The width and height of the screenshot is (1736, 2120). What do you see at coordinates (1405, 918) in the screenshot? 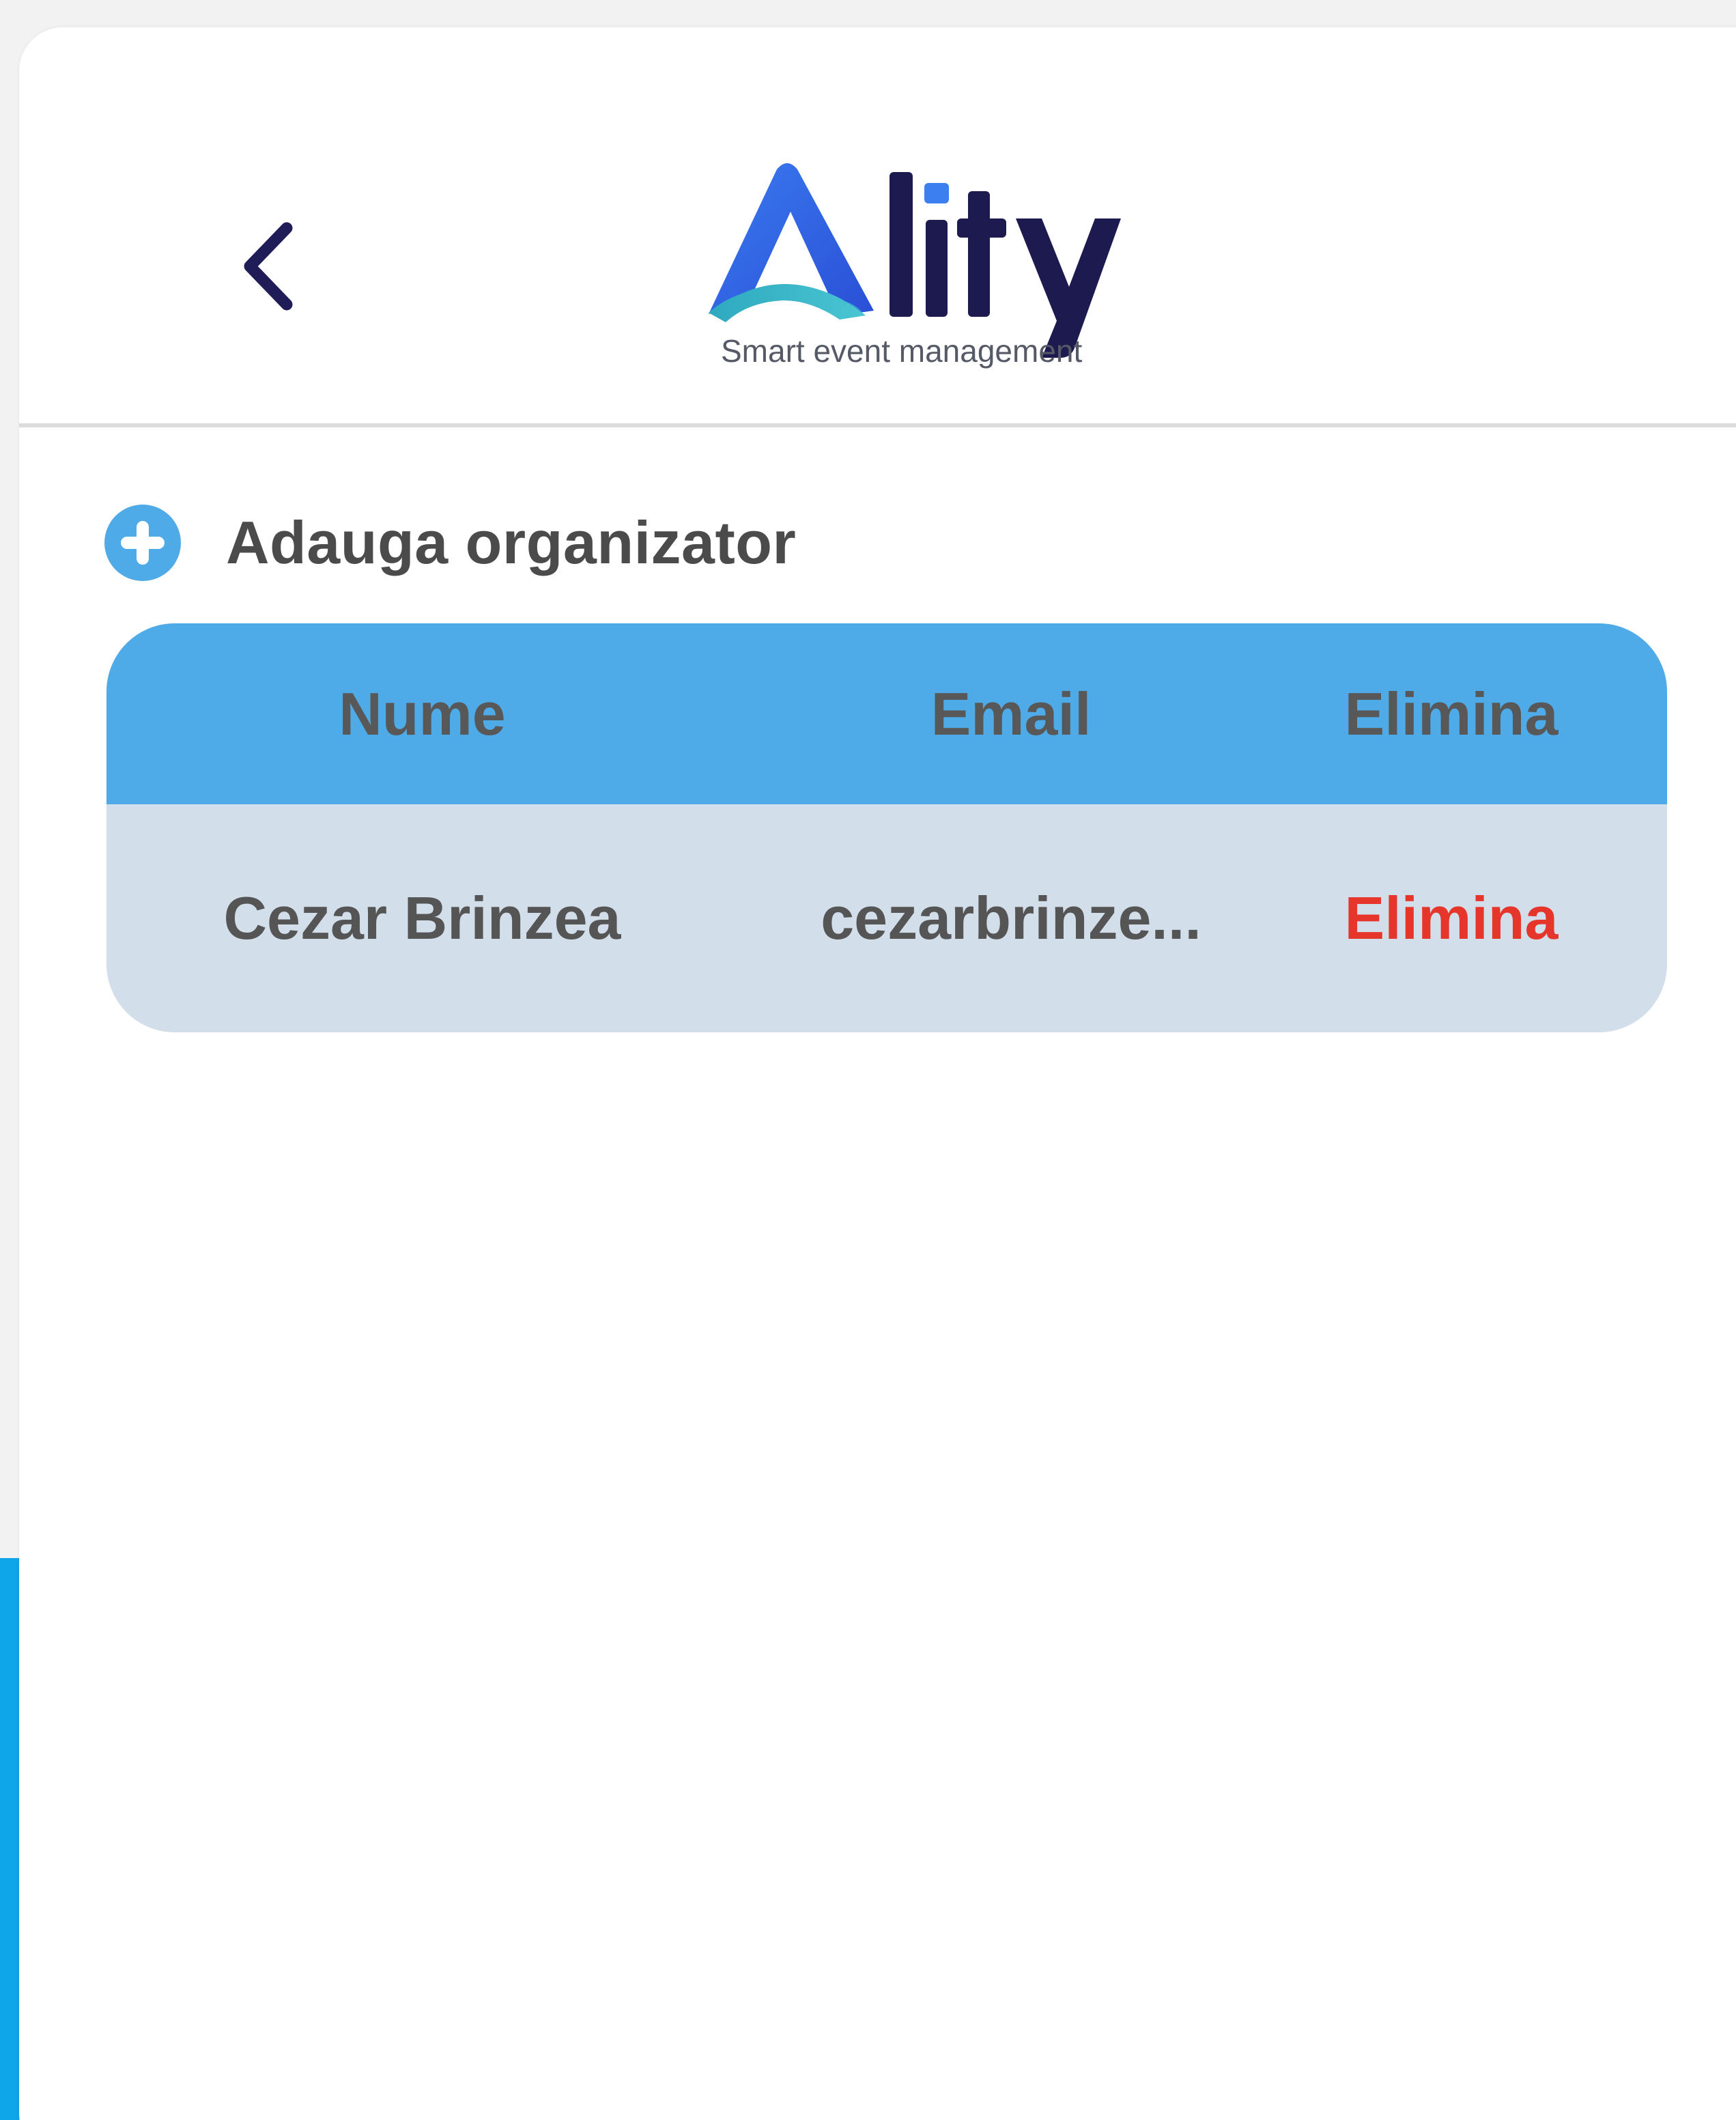
I see `remove-organizer-button: Elimina` at bounding box center [1405, 918].